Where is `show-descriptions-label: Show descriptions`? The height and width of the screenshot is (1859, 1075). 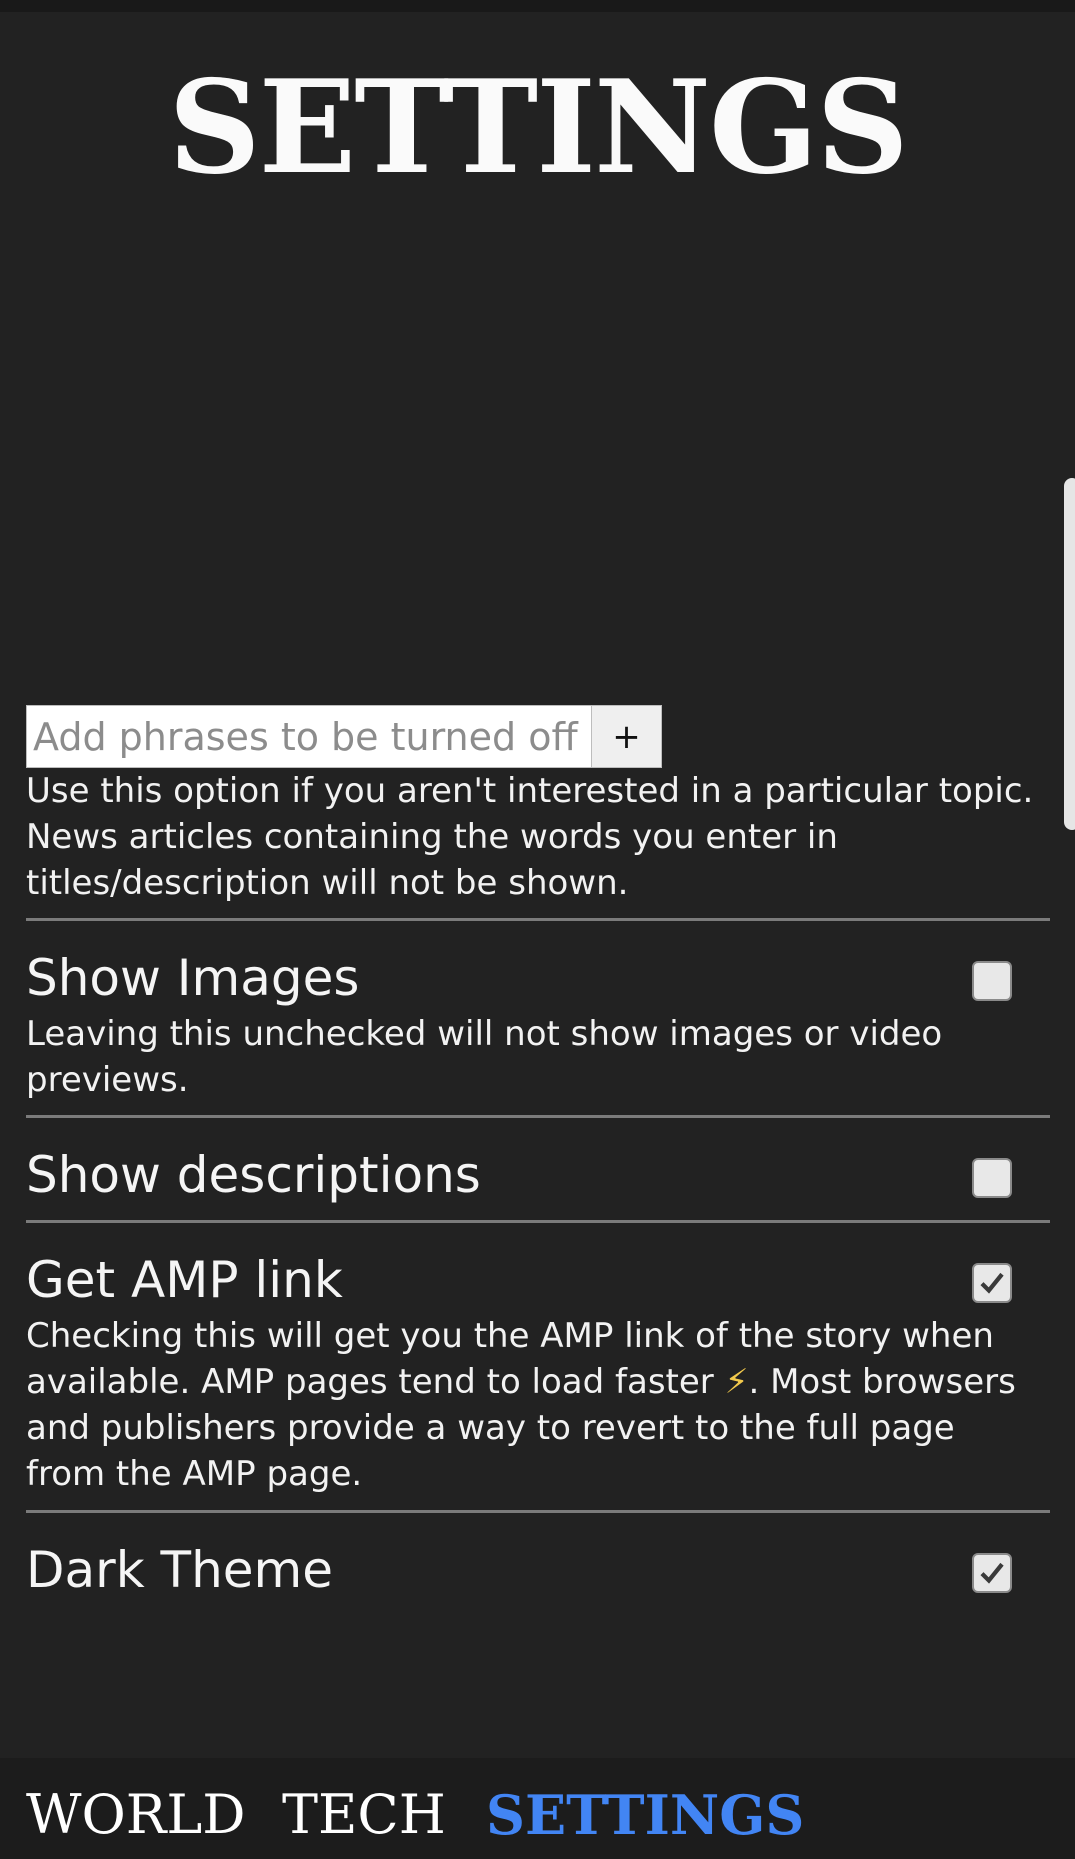 show-descriptions-label: Show descriptions is located at coordinates (253, 1175).